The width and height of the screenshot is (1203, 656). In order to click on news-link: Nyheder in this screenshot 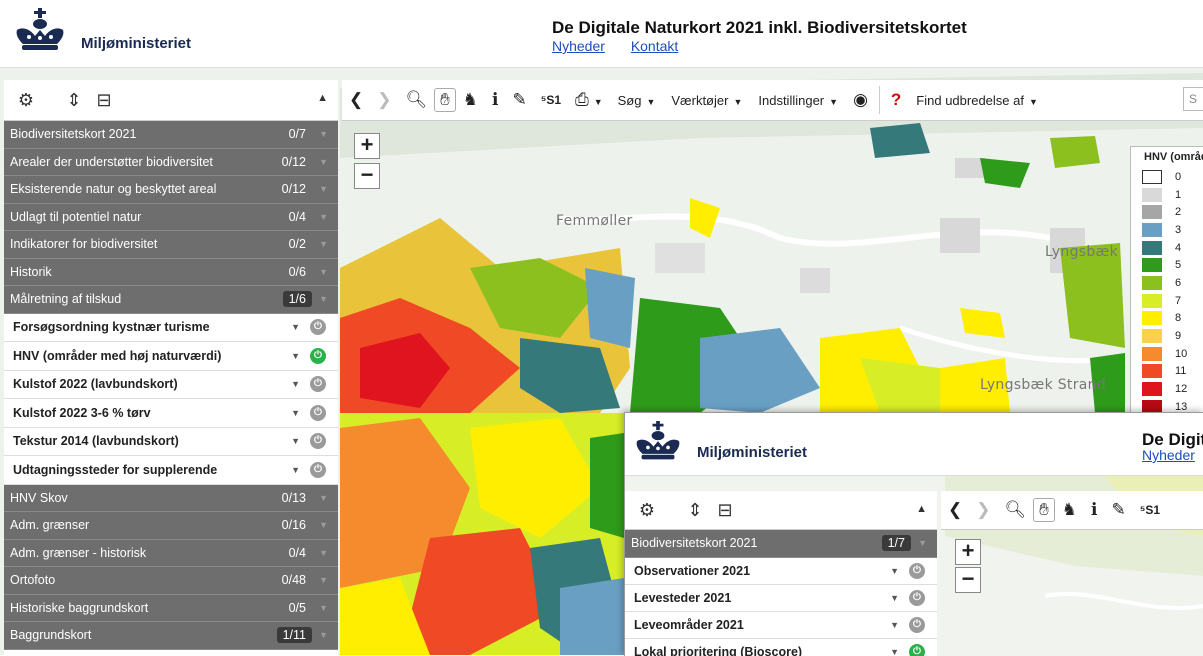, I will do `click(578, 46)`.